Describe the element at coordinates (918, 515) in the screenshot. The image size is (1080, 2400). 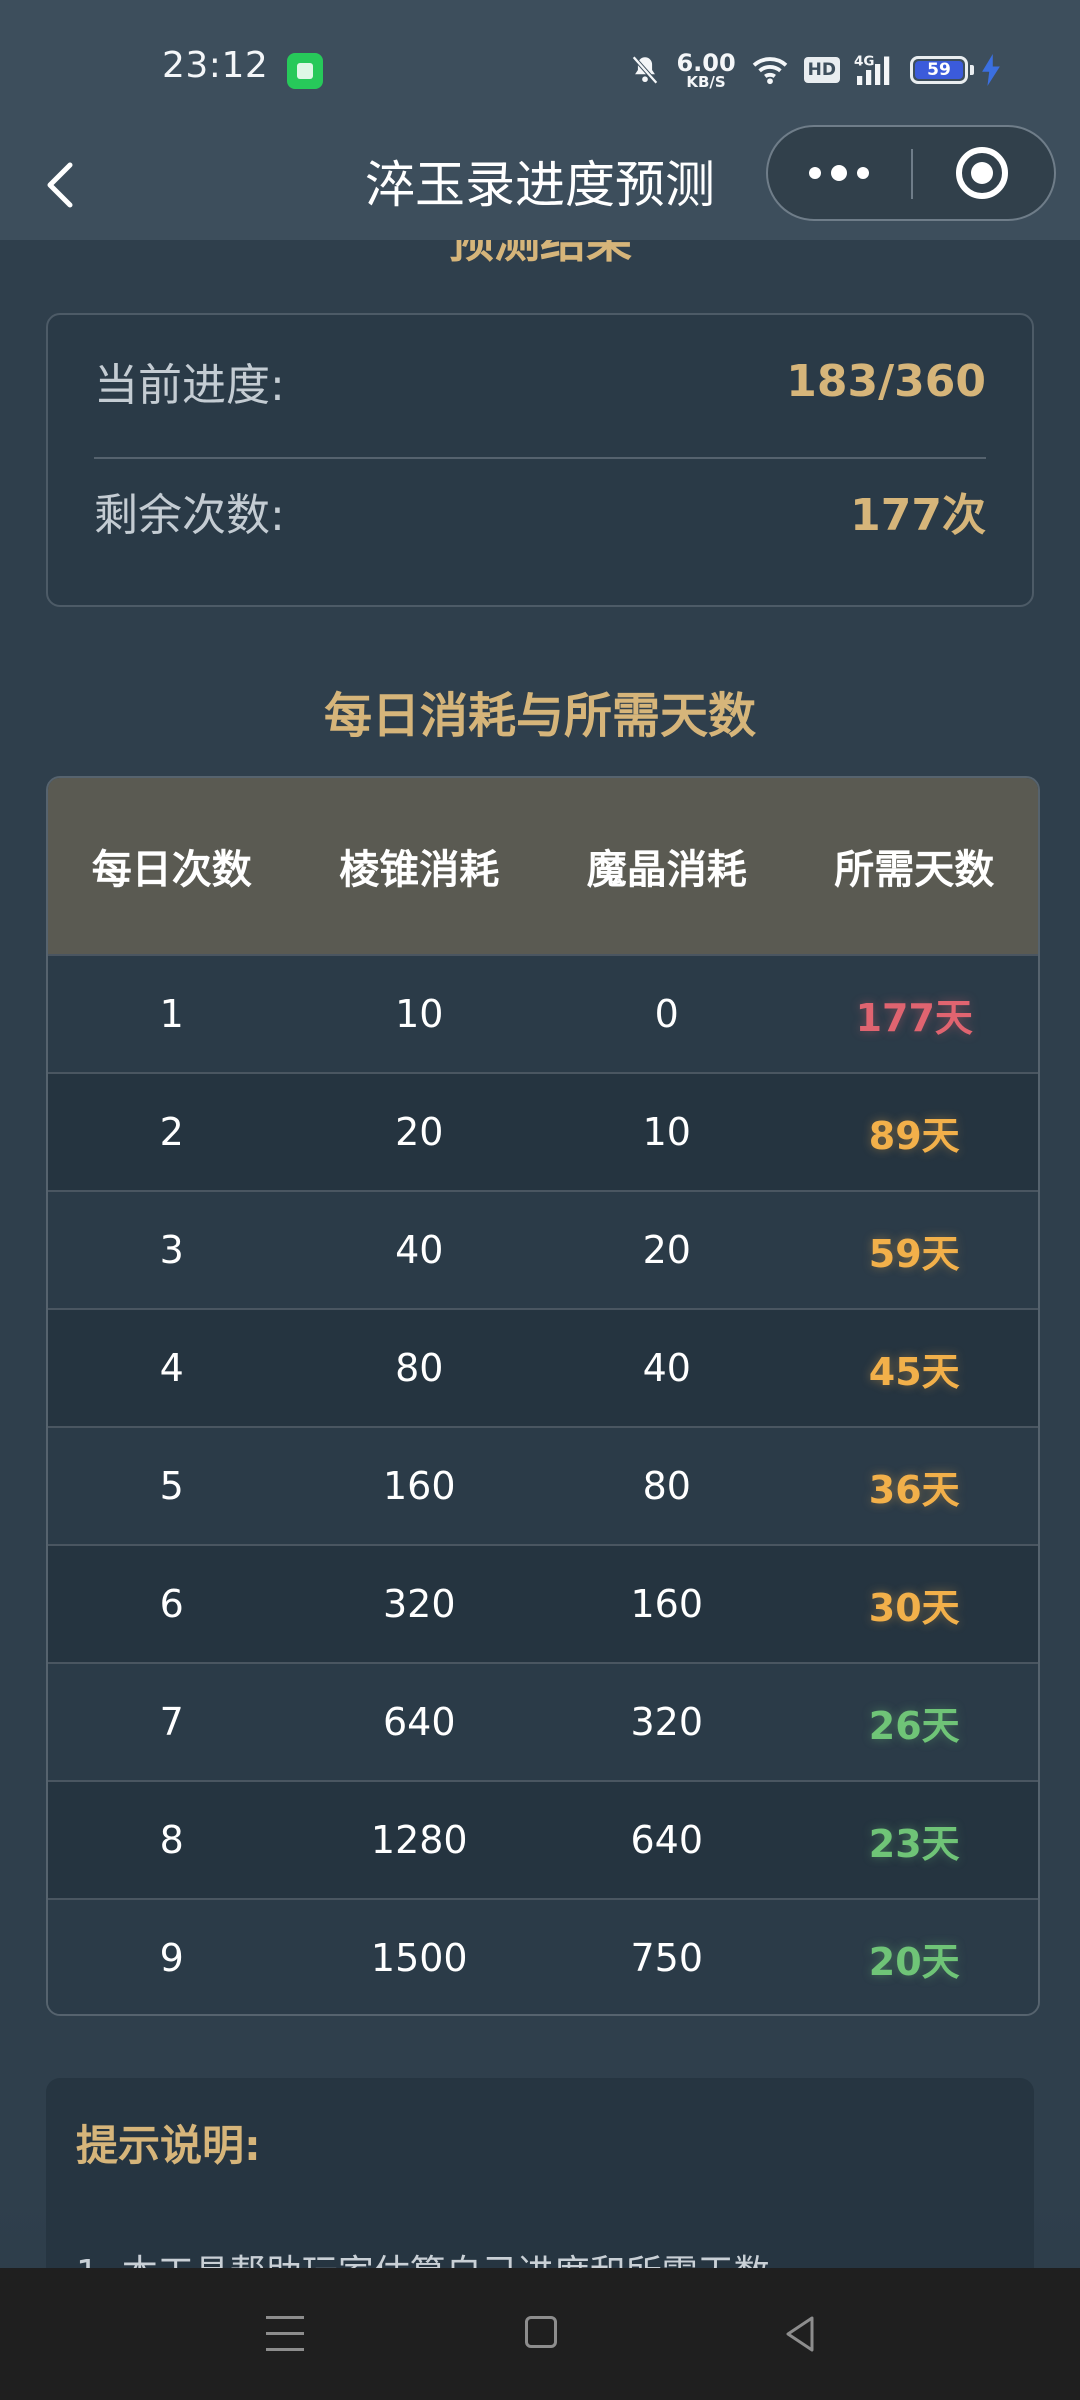
I see `remaining-count-value: 177次` at that location.